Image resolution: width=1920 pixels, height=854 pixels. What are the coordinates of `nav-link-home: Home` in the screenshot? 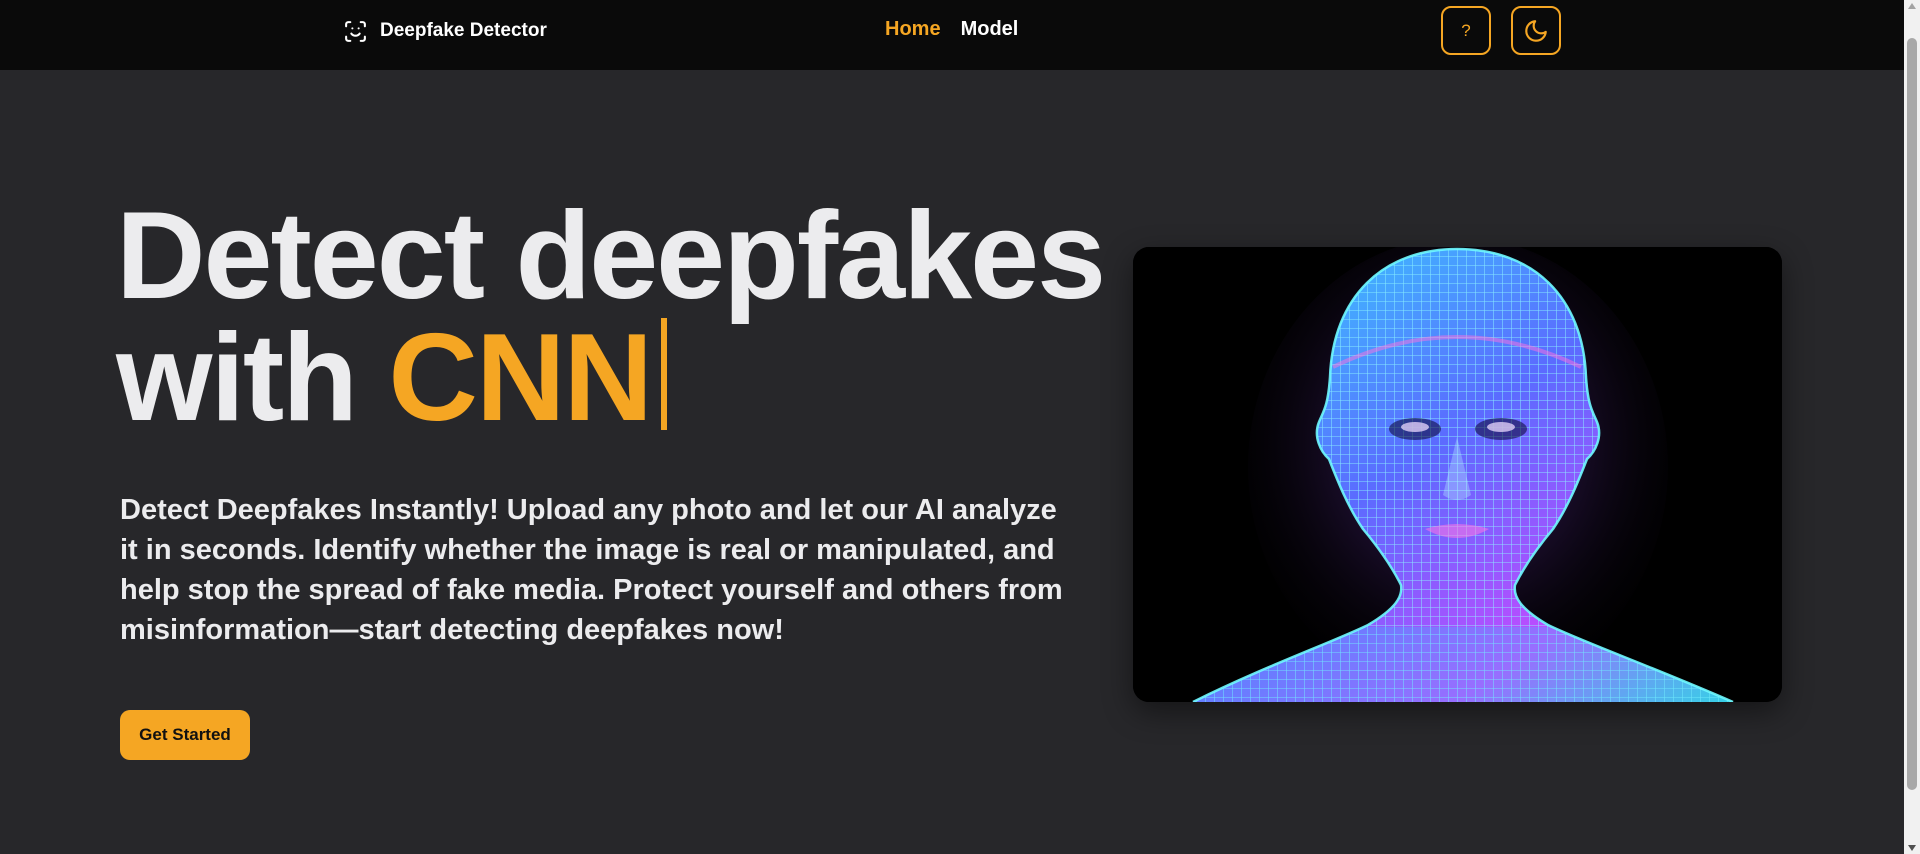 It's located at (913, 29).